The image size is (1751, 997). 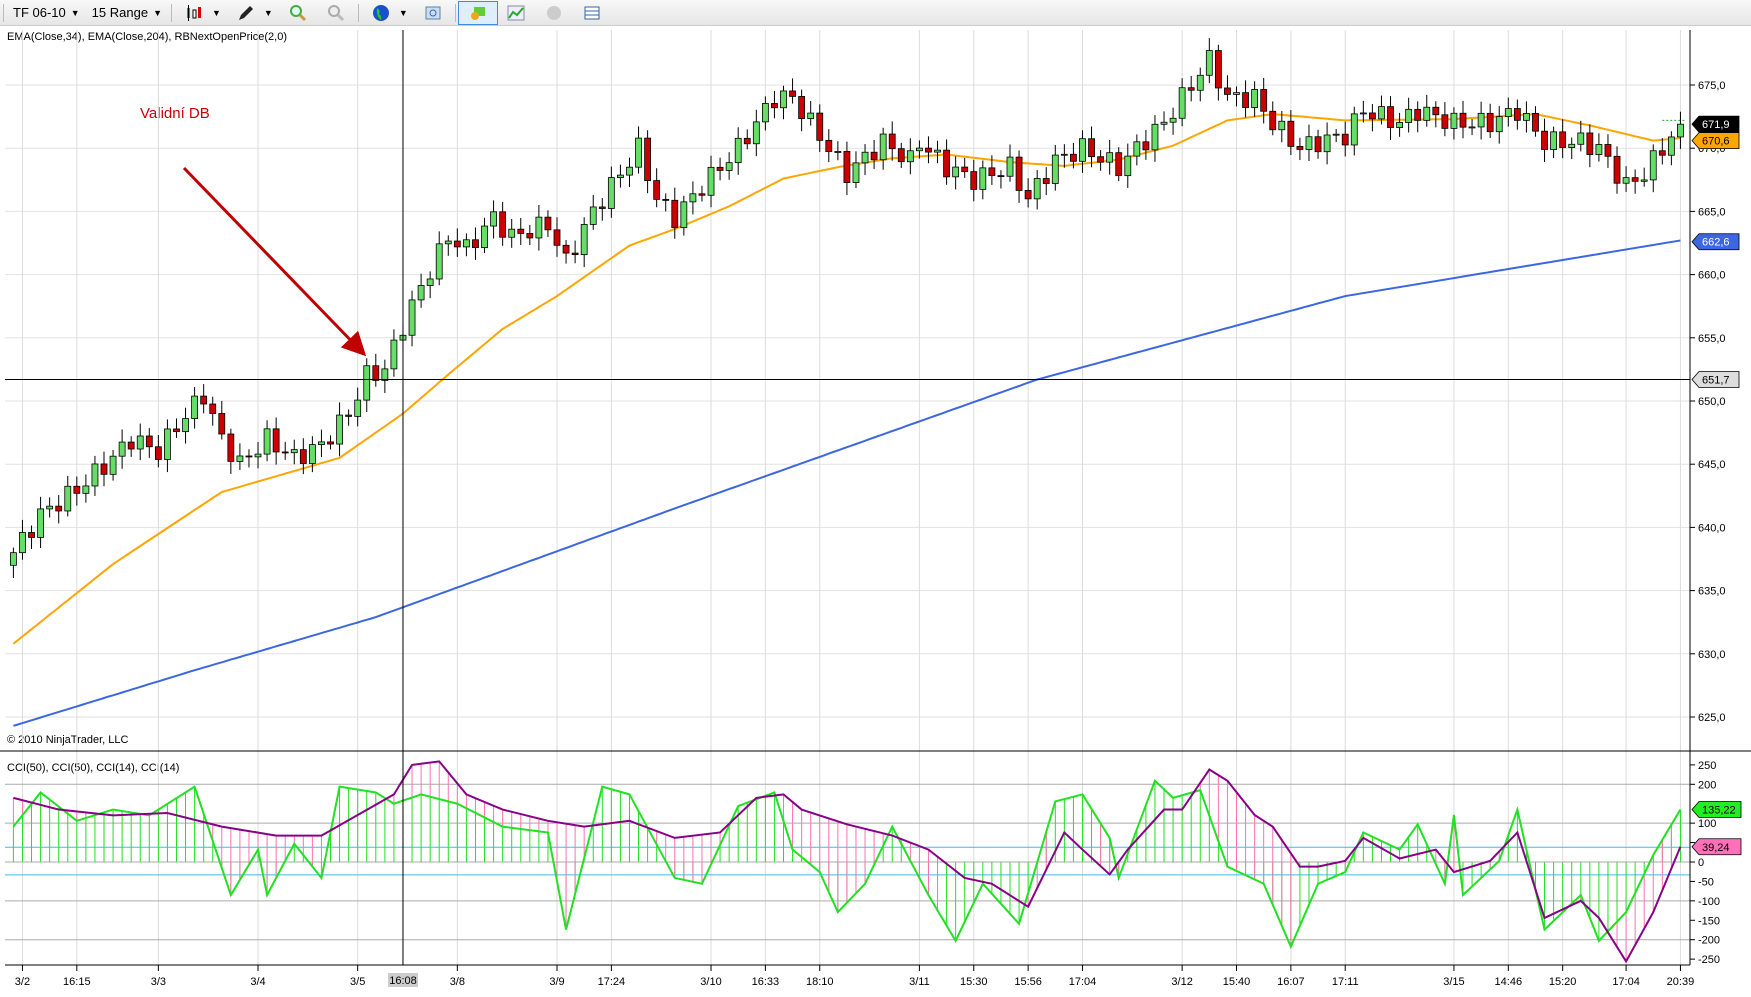 I want to click on period-selector: 15 Range ▼, so click(x=127, y=13).